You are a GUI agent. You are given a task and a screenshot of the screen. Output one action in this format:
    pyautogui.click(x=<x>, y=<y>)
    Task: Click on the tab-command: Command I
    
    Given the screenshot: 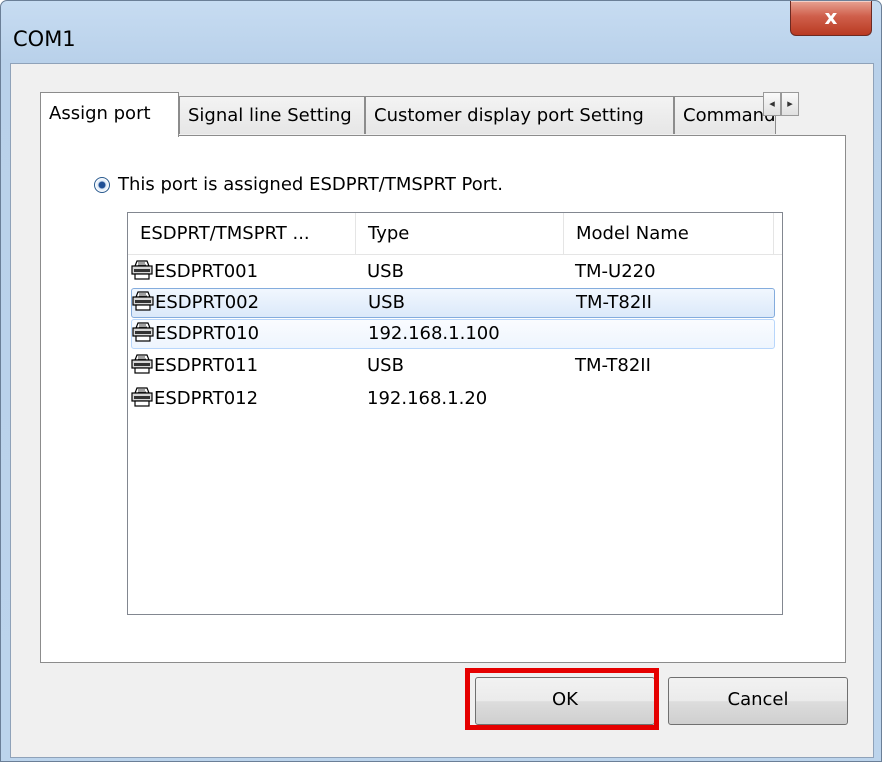 What is the action you would take?
    pyautogui.click(x=725, y=115)
    